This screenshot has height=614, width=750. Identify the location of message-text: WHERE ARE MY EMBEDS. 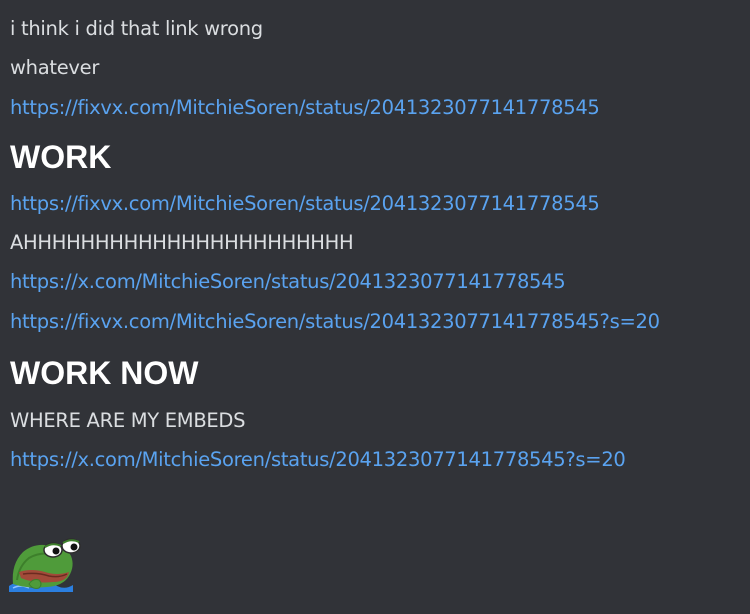
(128, 421).